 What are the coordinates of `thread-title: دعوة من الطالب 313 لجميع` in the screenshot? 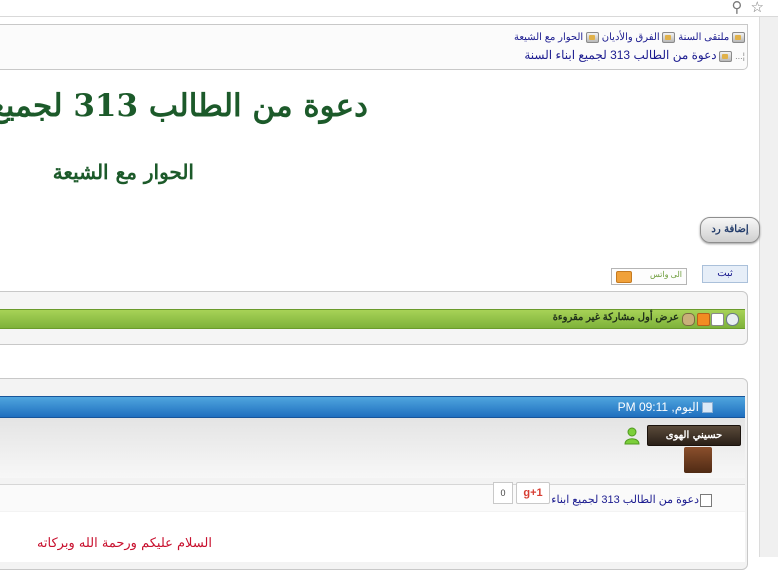 It's located at (184, 106).